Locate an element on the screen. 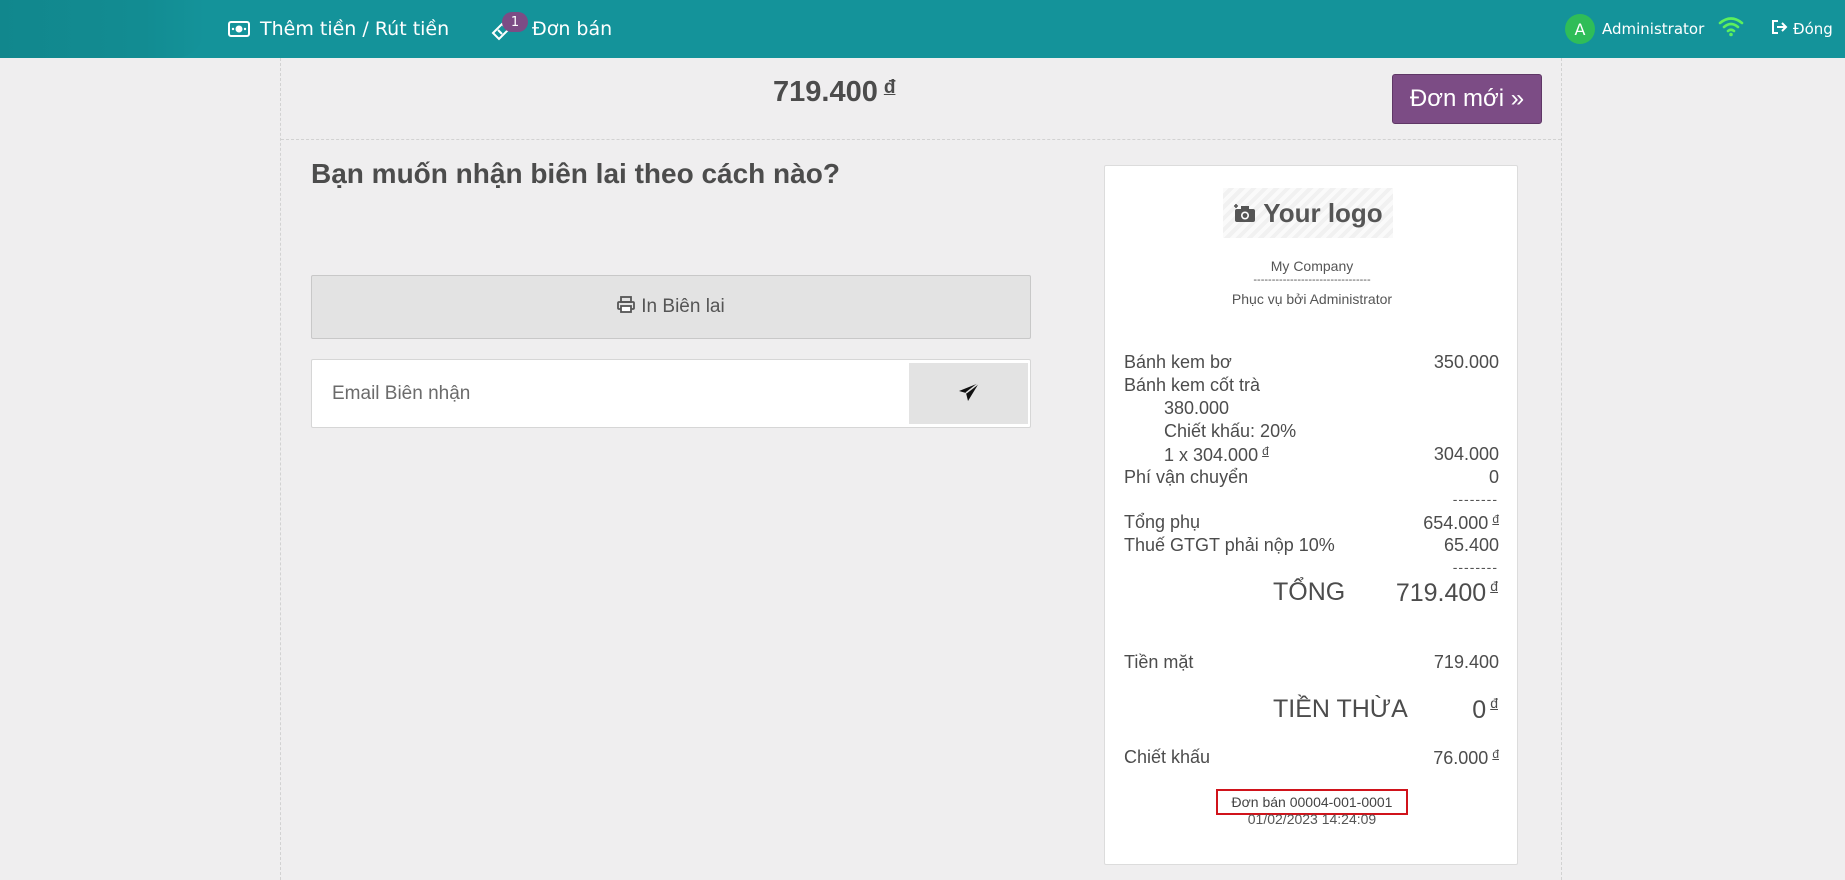  total-amount-value: 719.400 is located at coordinates (825, 92).